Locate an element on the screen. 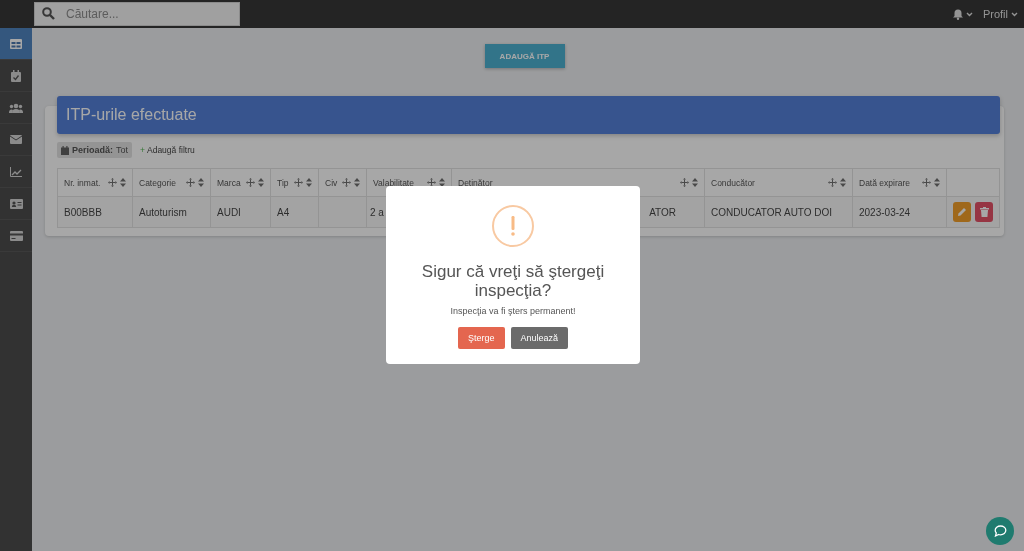  search-icon is located at coordinates (48, 13).